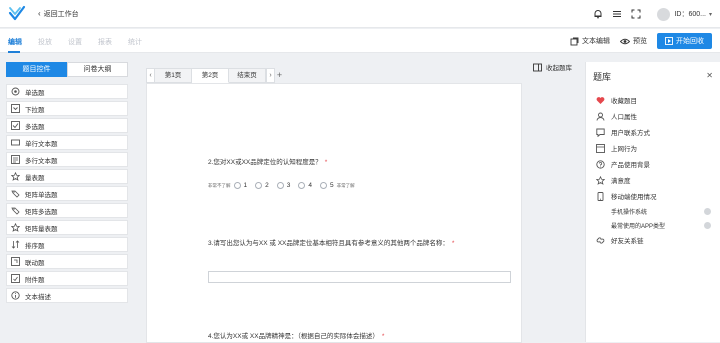 The width and height of the screenshot is (720, 343). I want to click on expand-icon, so click(636, 14).